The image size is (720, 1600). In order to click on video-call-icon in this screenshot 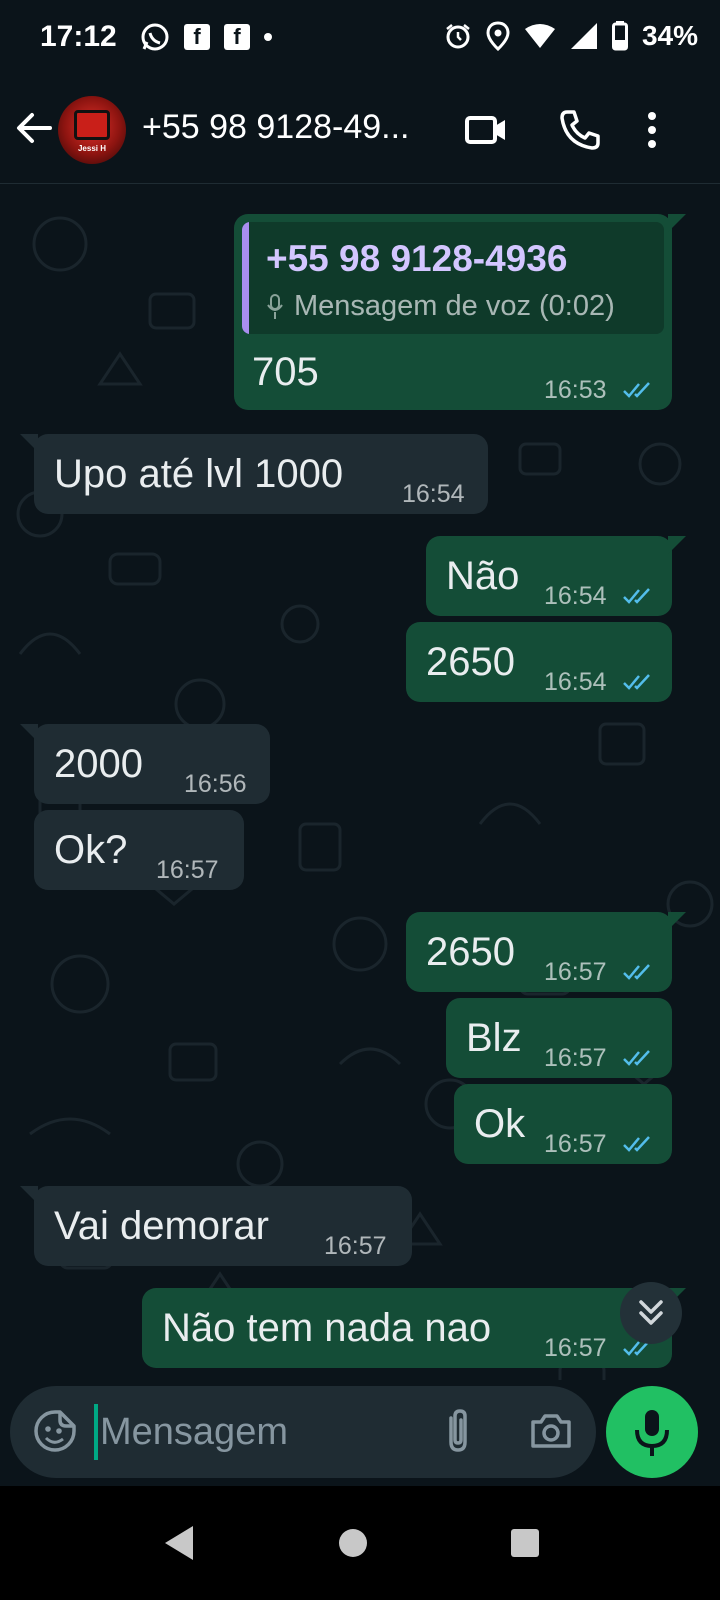, I will do `click(486, 130)`.